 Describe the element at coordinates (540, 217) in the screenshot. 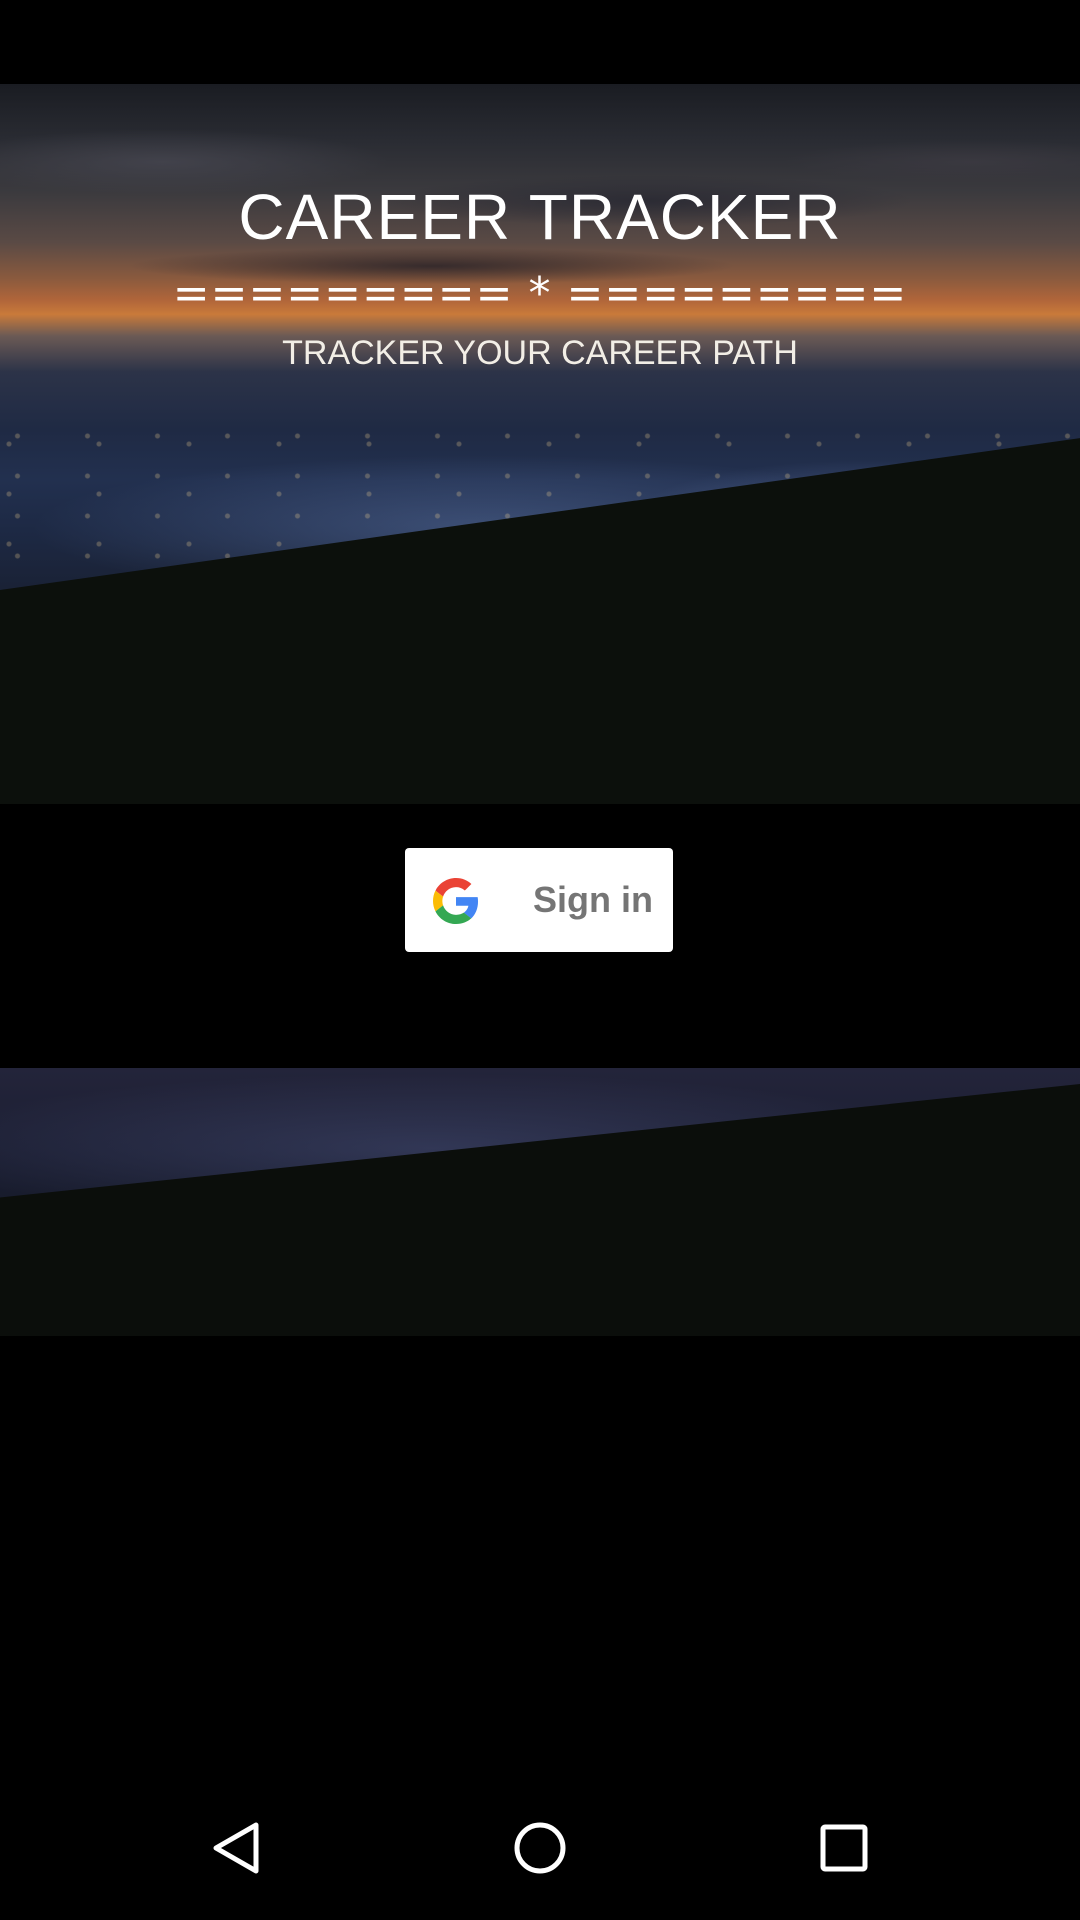

I see `app-title: CAREER TRACKER` at that location.